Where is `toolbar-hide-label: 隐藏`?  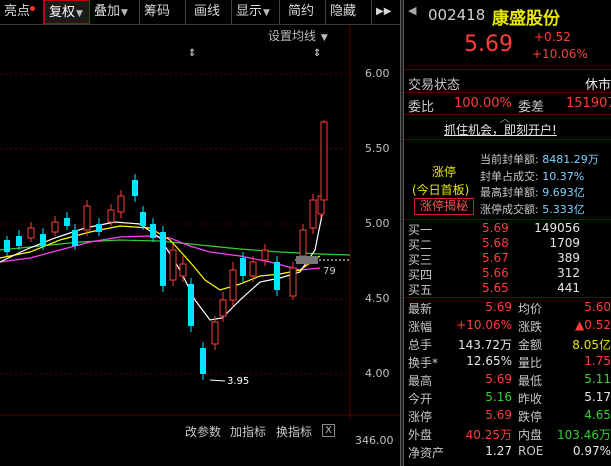
toolbar-hide-label: 隐藏 is located at coordinates (343, 11).